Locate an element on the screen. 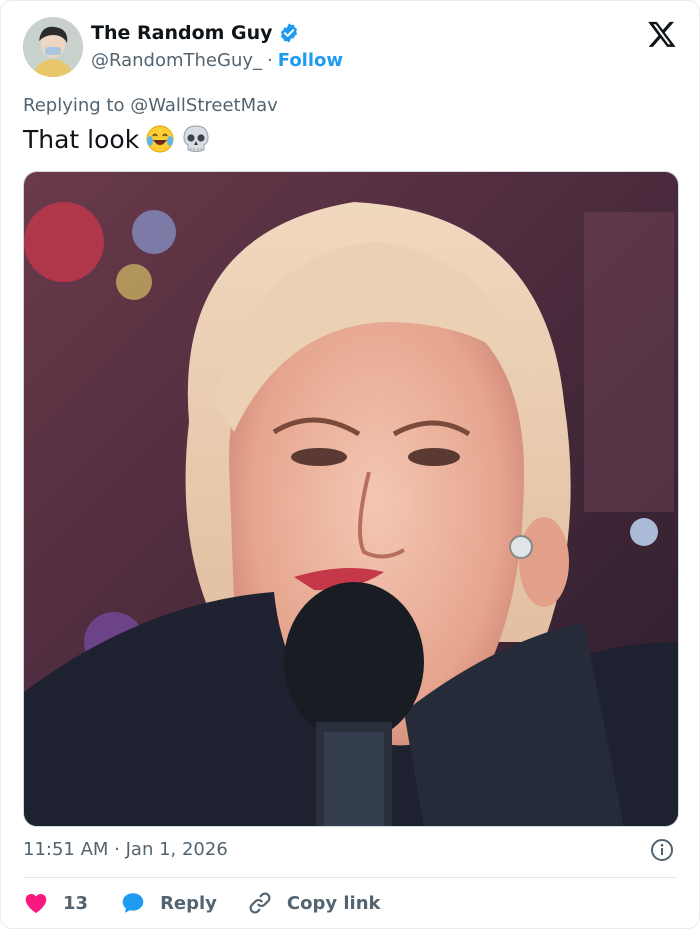 Image resolution: width=700 pixels, height=929 pixels. copy-link-button: Copy link is located at coordinates (314, 903).